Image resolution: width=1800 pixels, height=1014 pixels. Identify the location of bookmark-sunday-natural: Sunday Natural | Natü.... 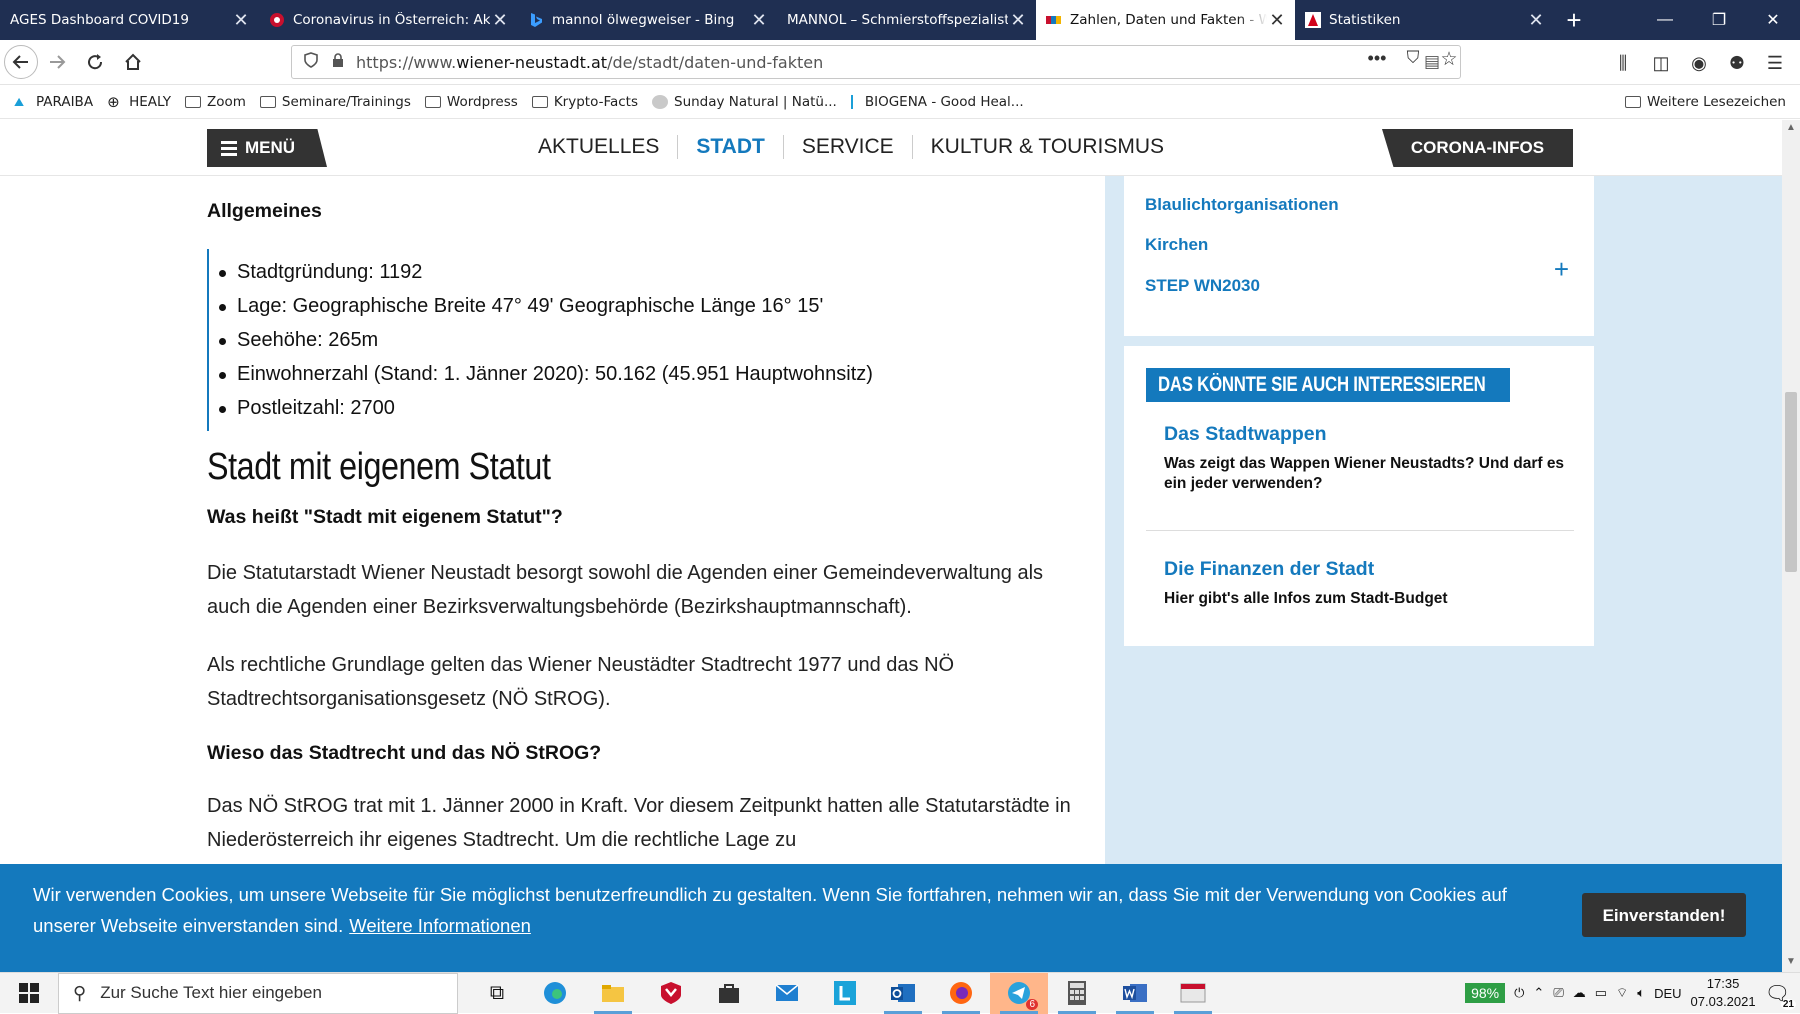
(744, 102).